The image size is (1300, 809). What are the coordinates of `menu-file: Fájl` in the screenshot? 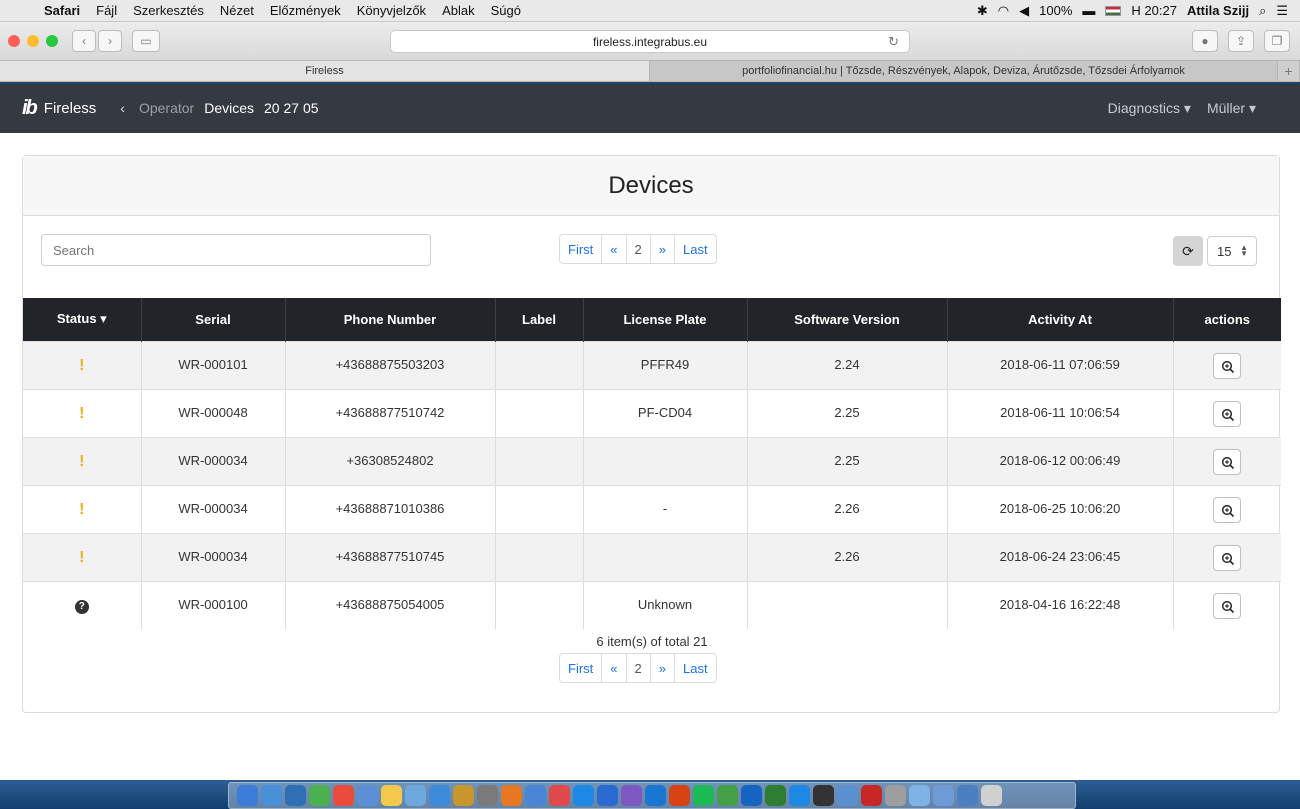 It's located at (106, 10).